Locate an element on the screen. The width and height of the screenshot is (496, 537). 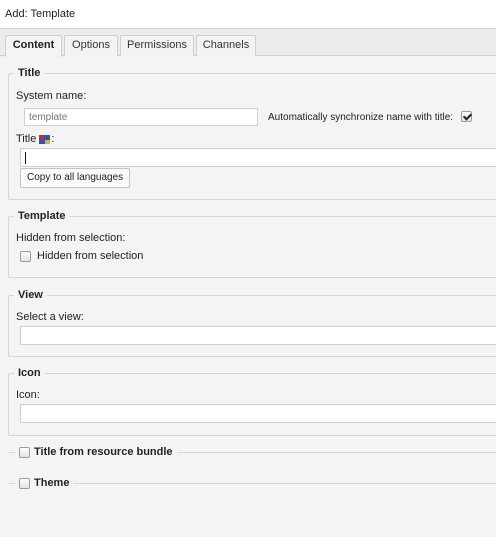
resource-bundle-checkbox is located at coordinates (24, 452).